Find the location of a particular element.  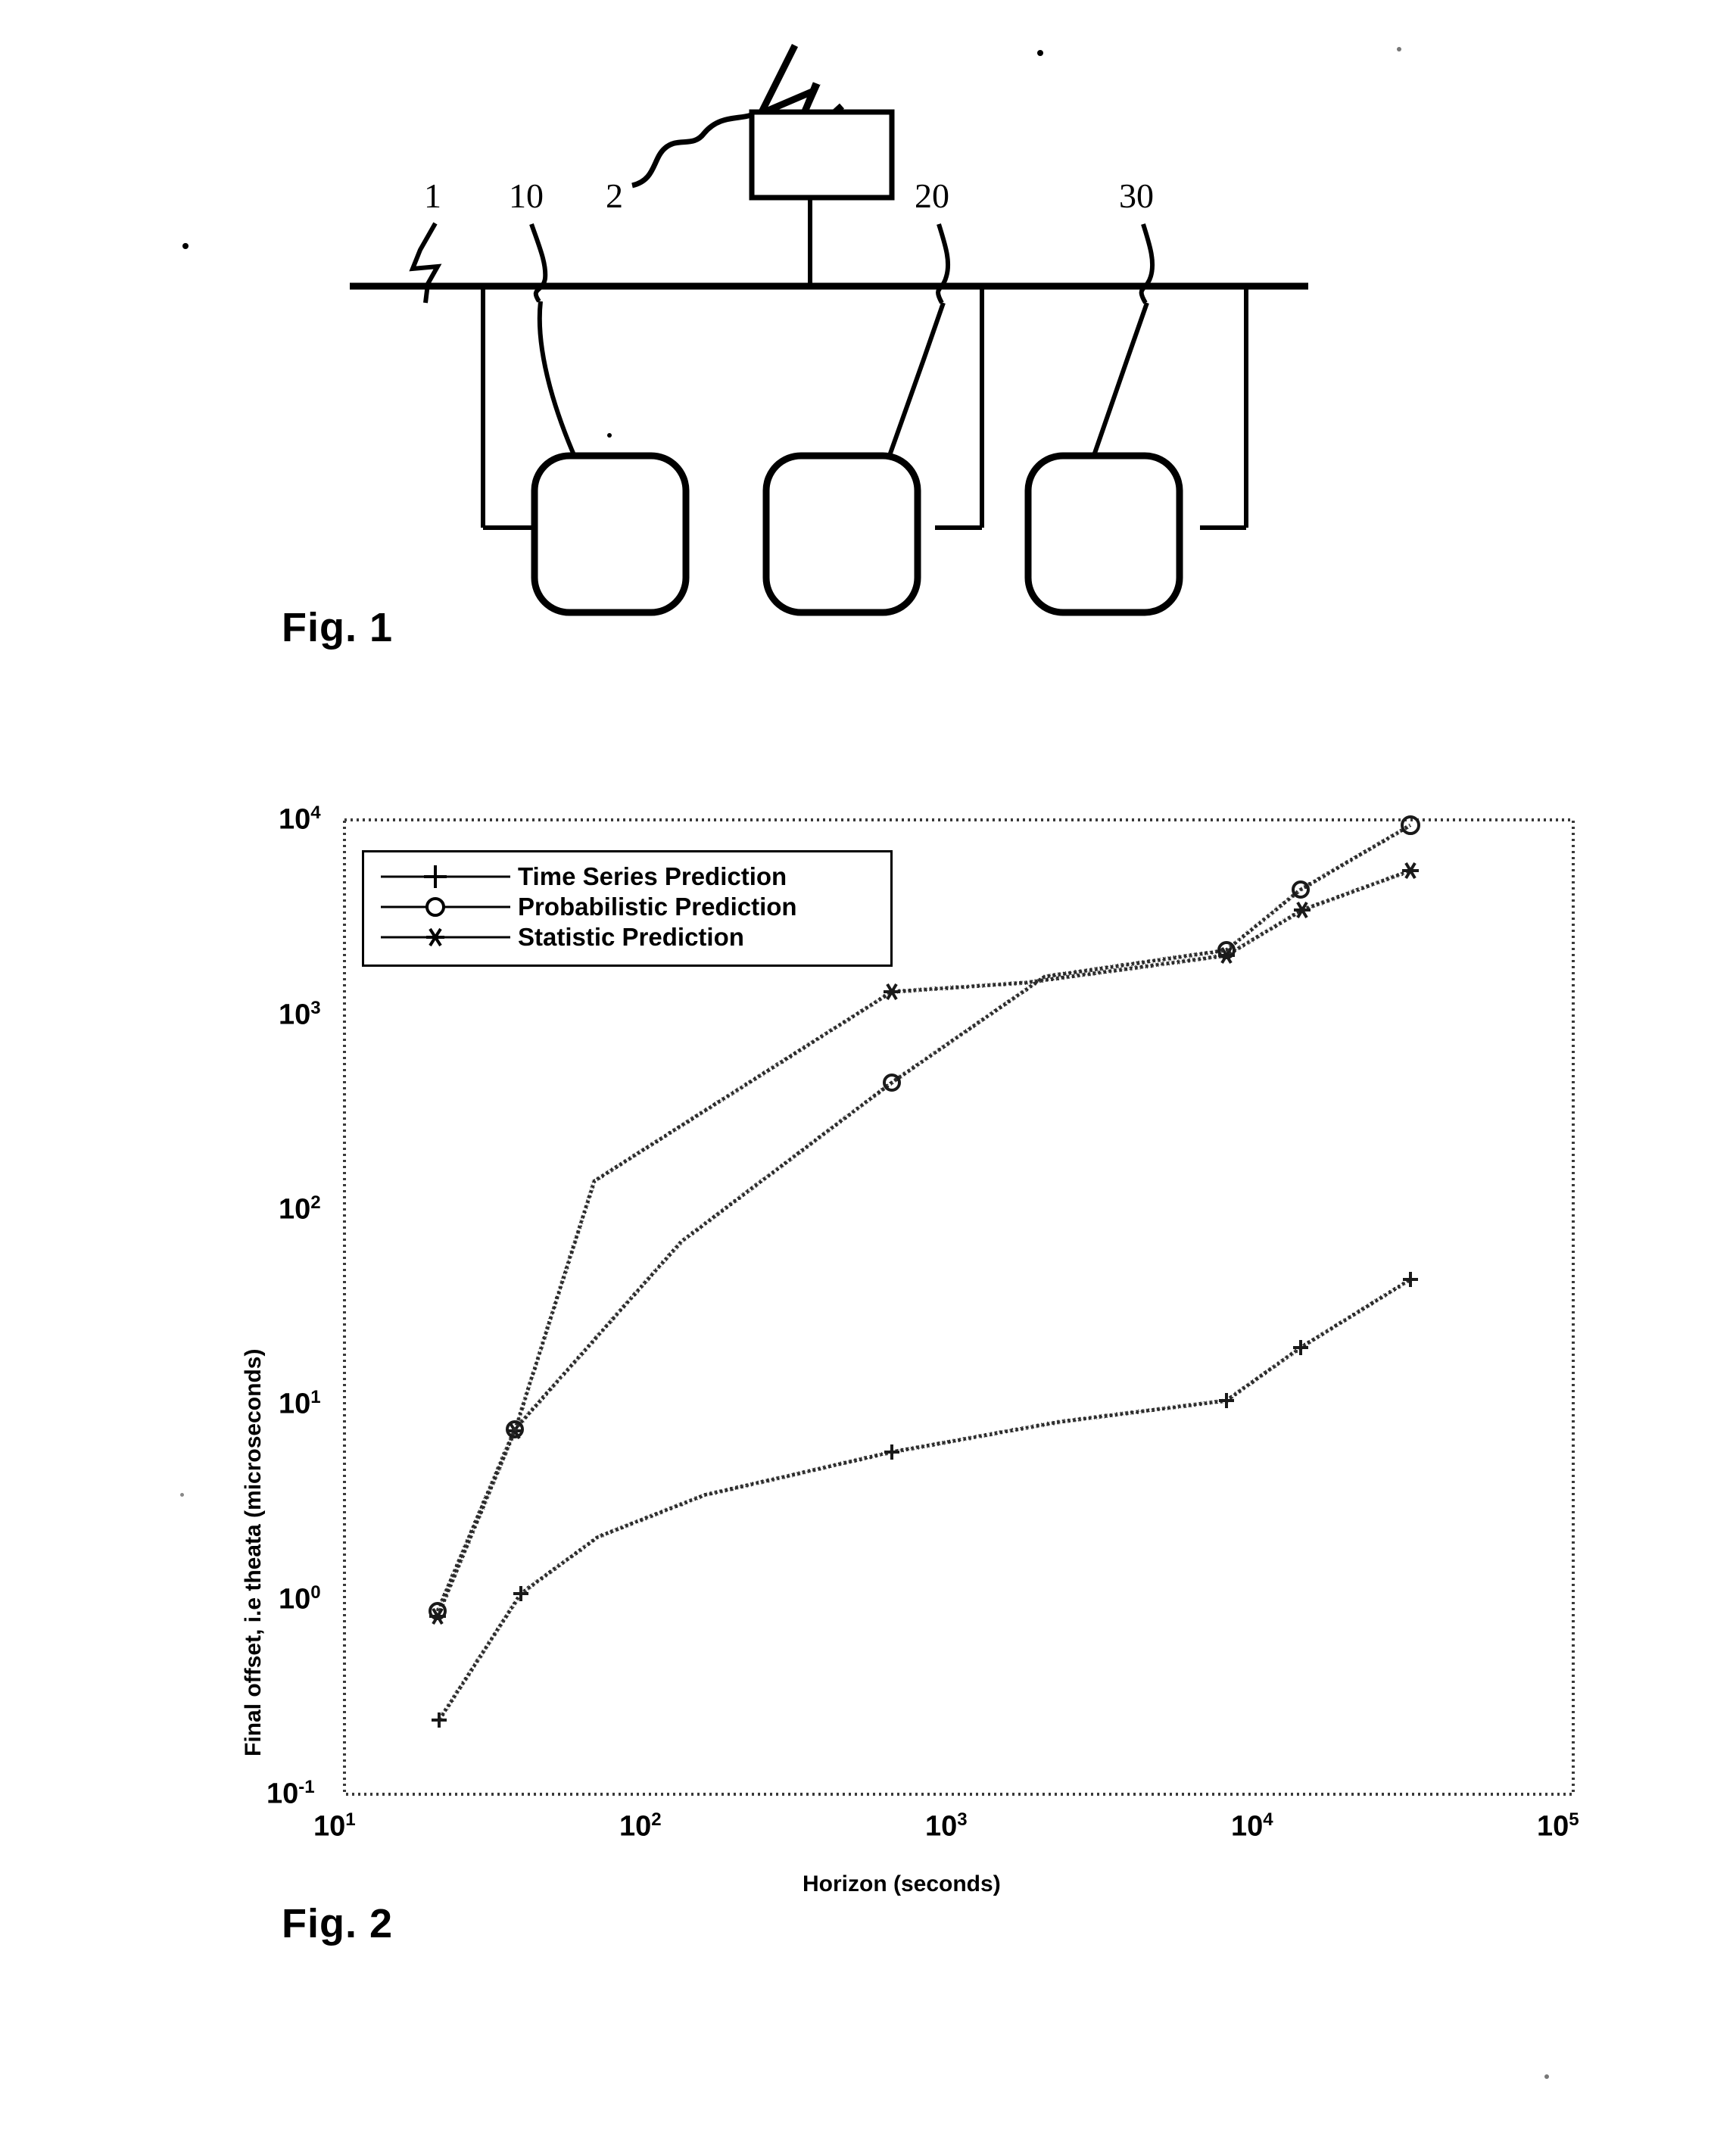

leader-ref-10-tail is located at coordinates (558, 382).